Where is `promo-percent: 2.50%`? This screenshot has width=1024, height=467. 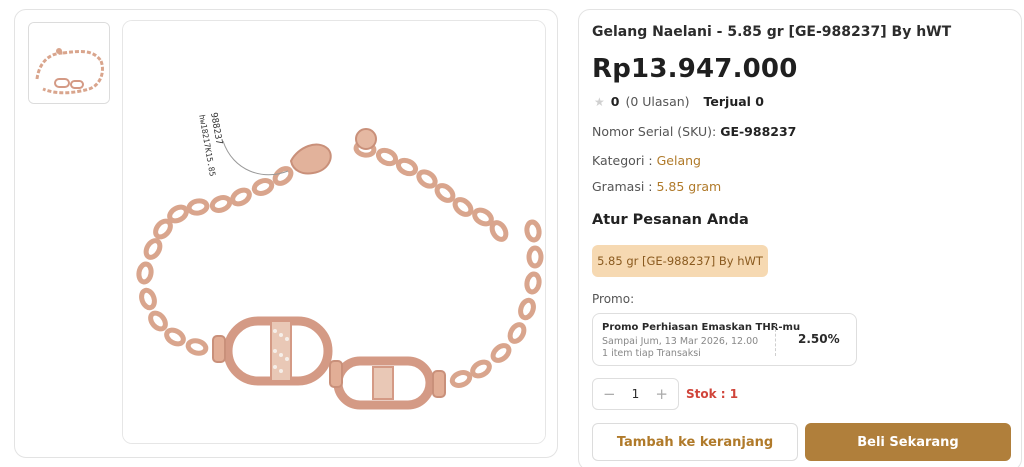
promo-percent: 2.50% is located at coordinates (819, 339).